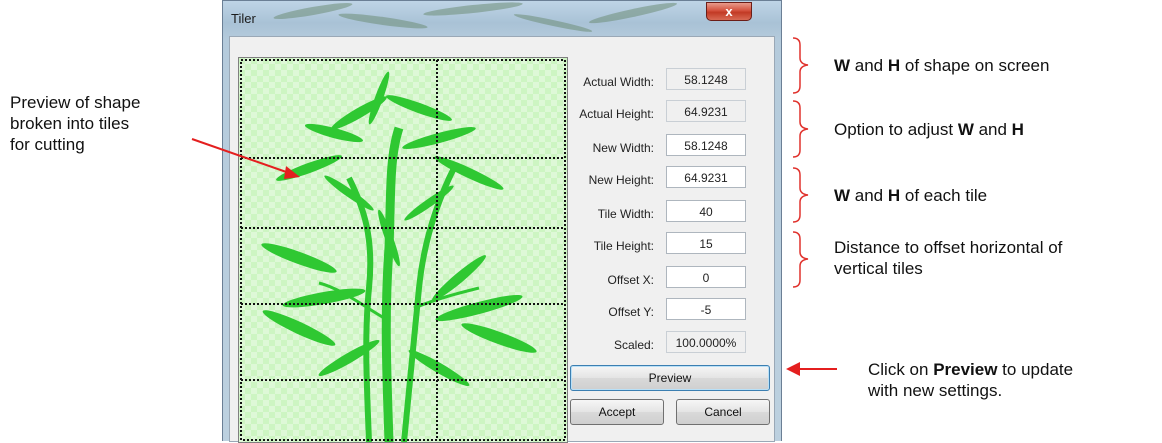 This screenshot has width=1162, height=443. What do you see at coordinates (975, 65) in the screenshot?
I see `note-text: of shape on screen` at bounding box center [975, 65].